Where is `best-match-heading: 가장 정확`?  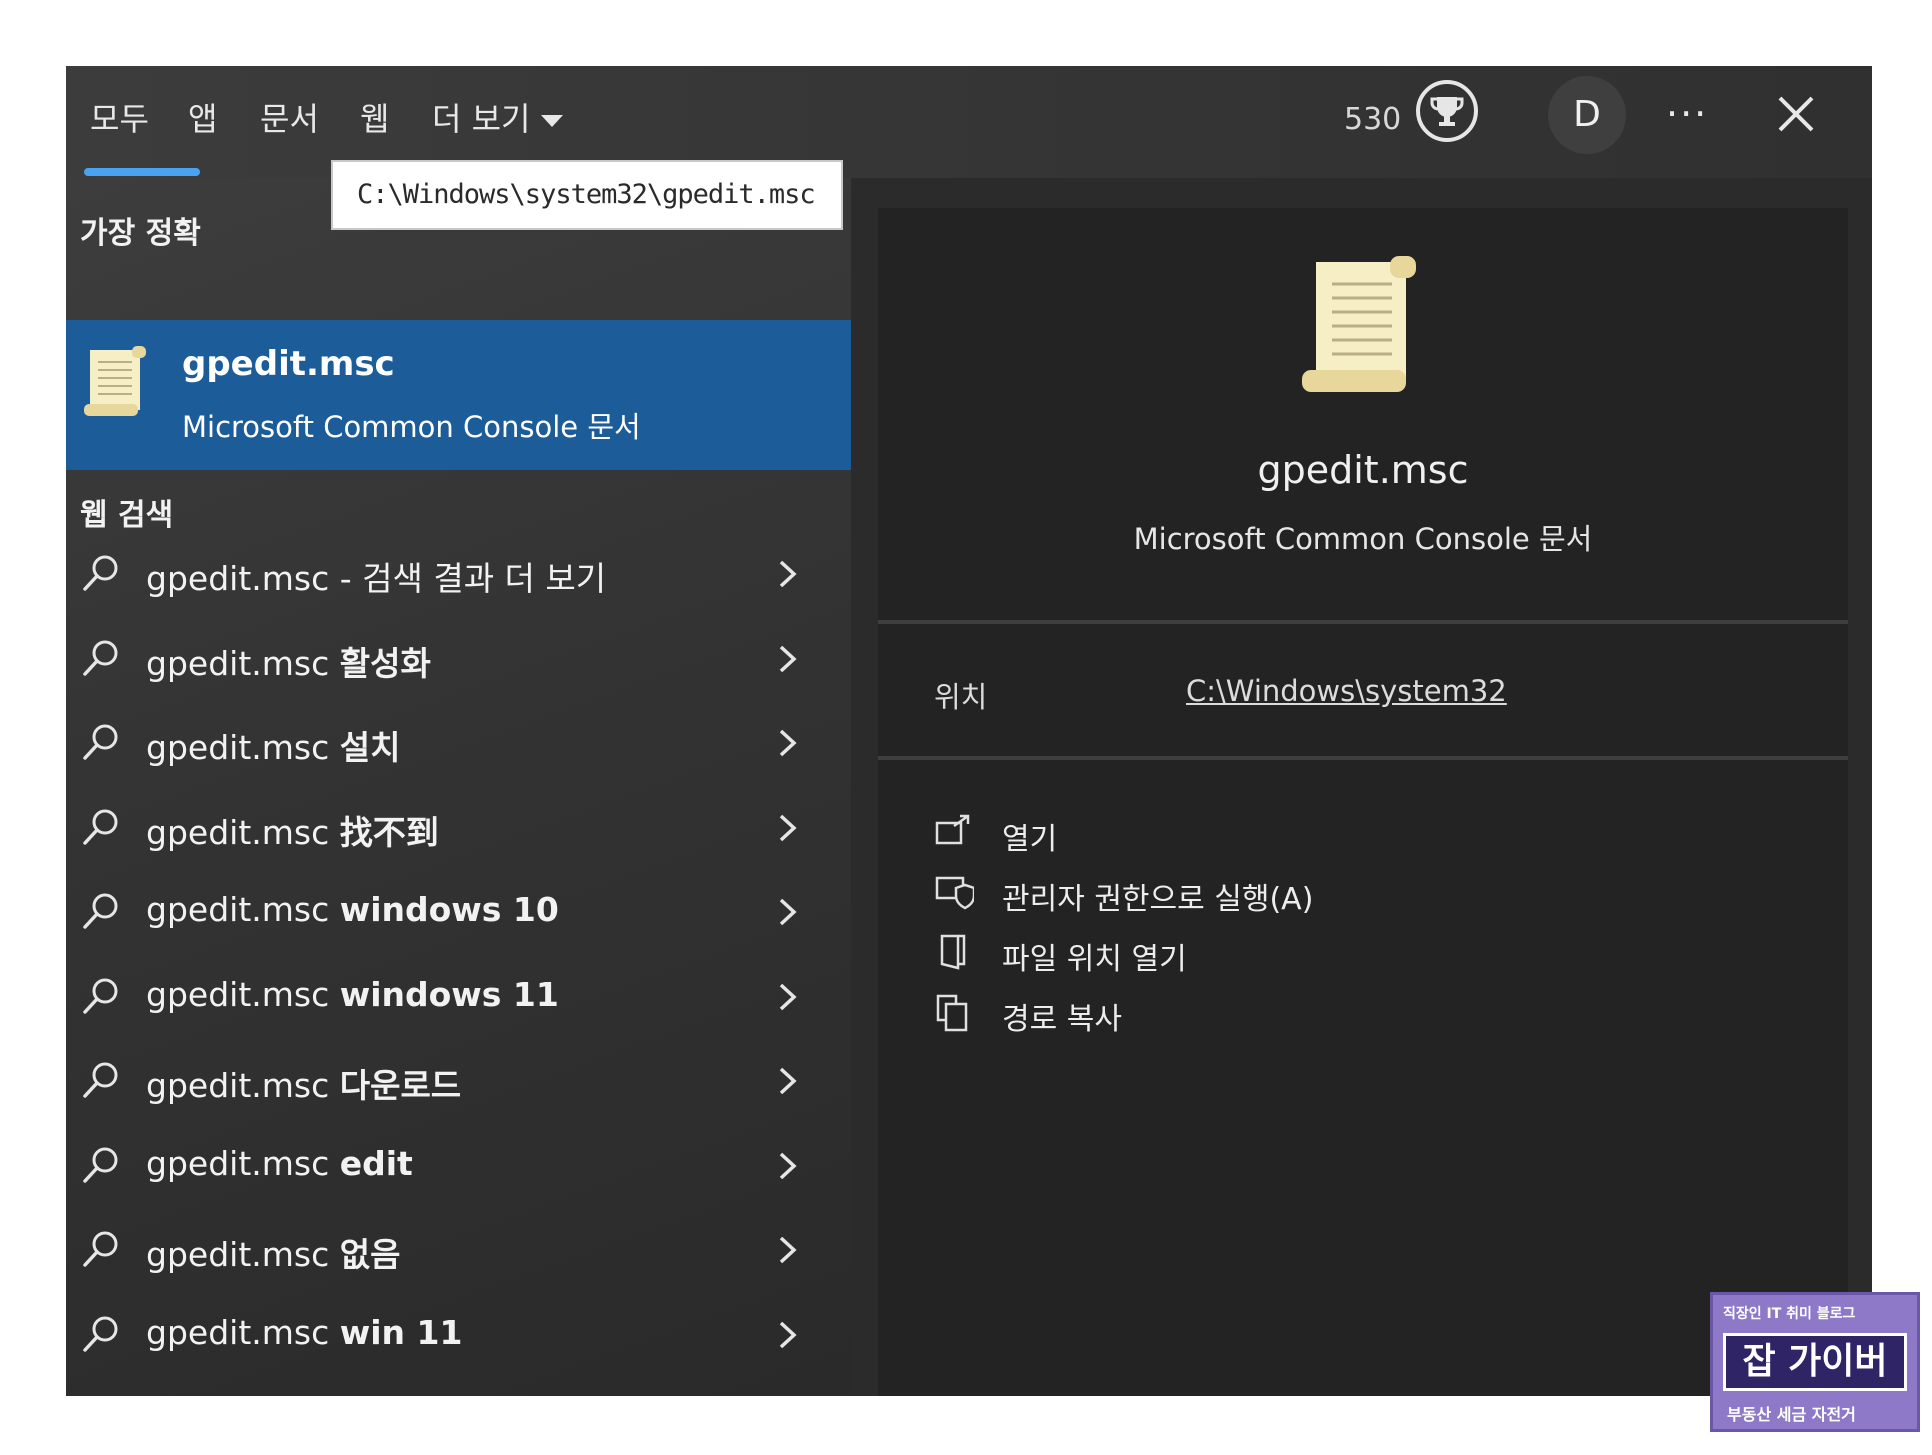 best-match-heading: 가장 정확 is located at coordinates (140, 233).